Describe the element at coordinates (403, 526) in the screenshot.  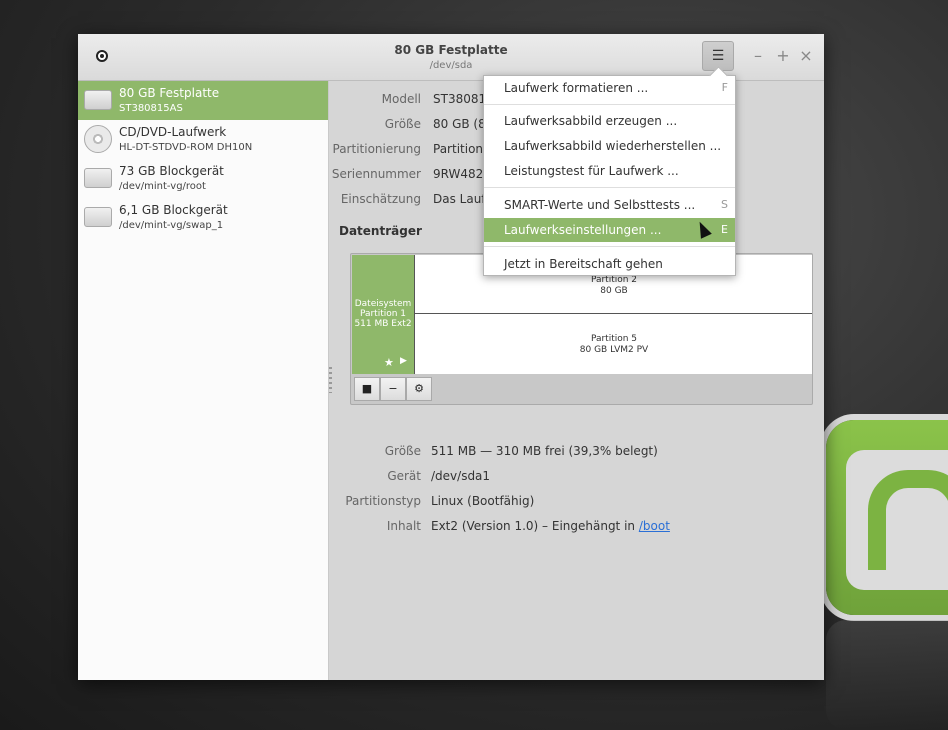
I see `contents-label: Inhalt` at that location.